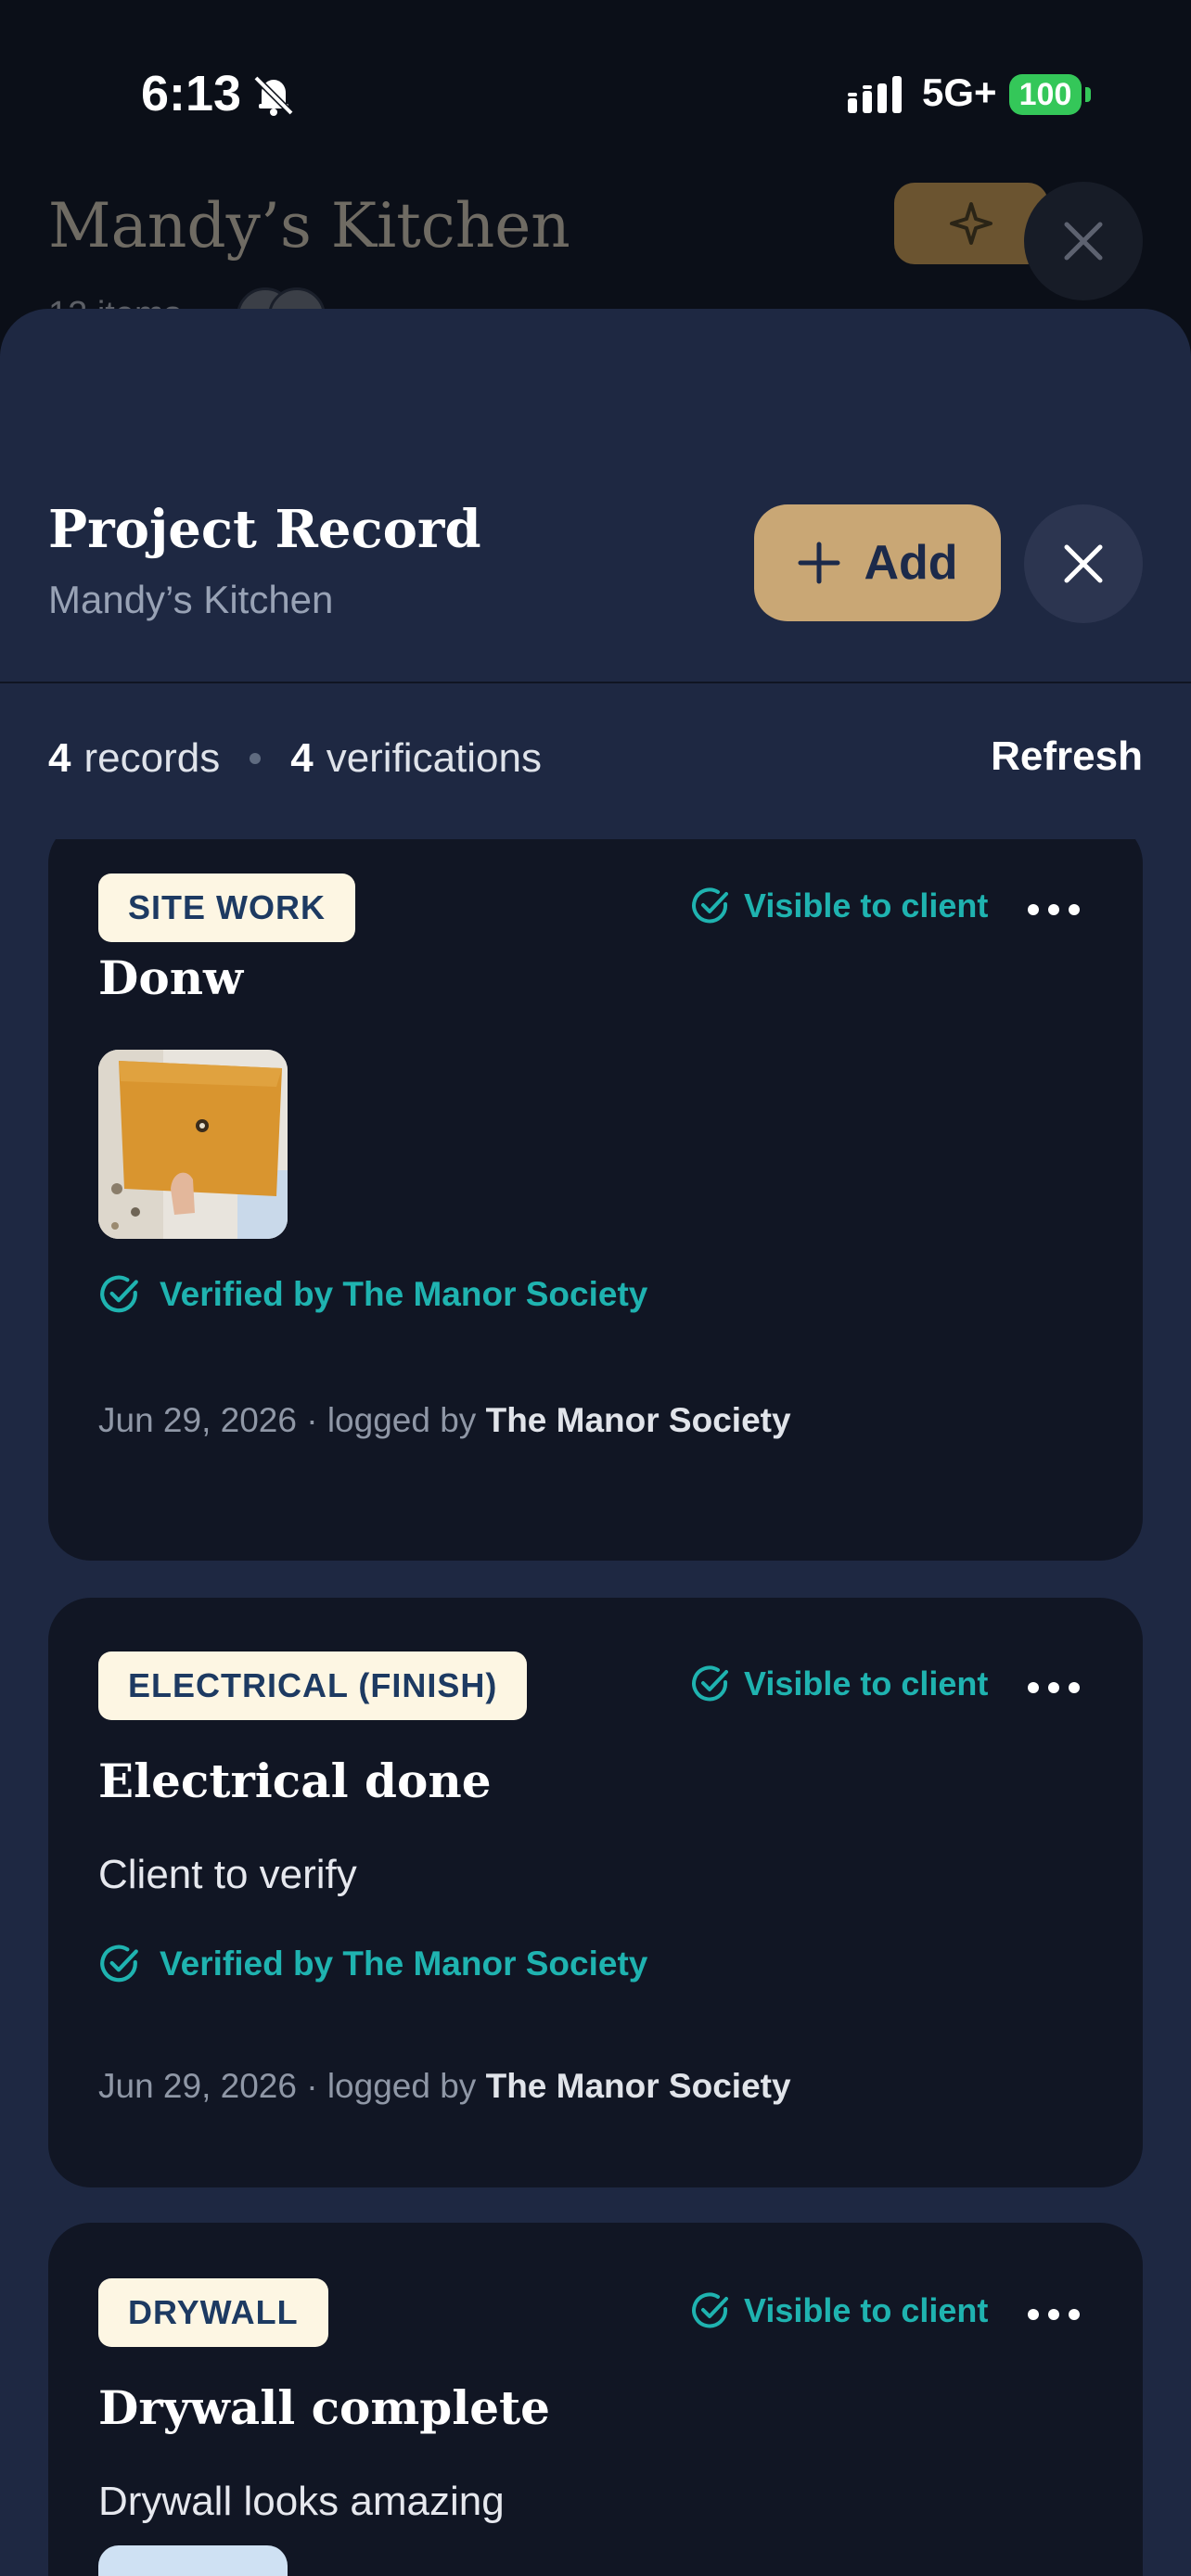  I want to click on separator-dot, so click(256, 759).